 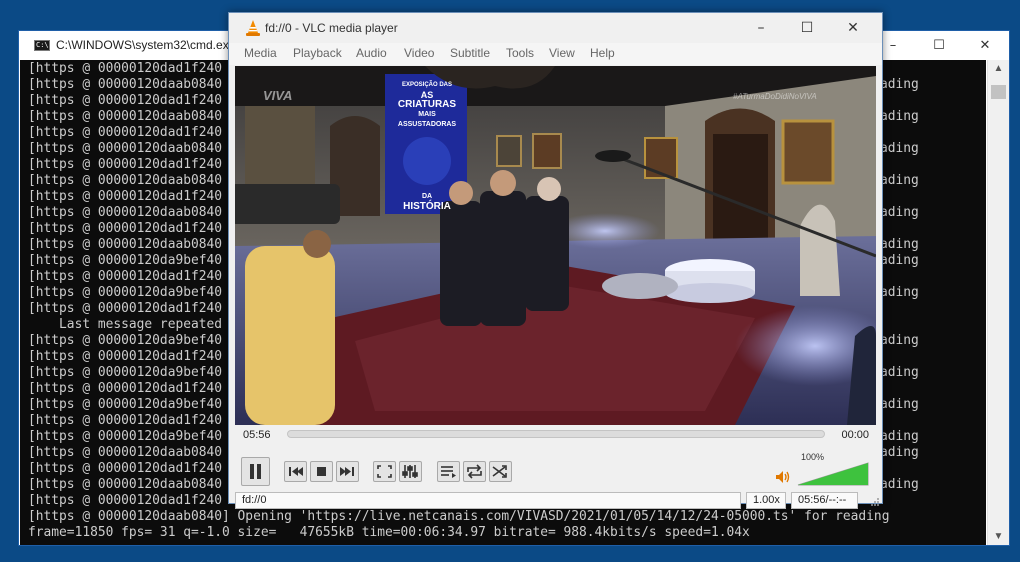 I want to click on menu-view: View, so click(x=562, y=53).